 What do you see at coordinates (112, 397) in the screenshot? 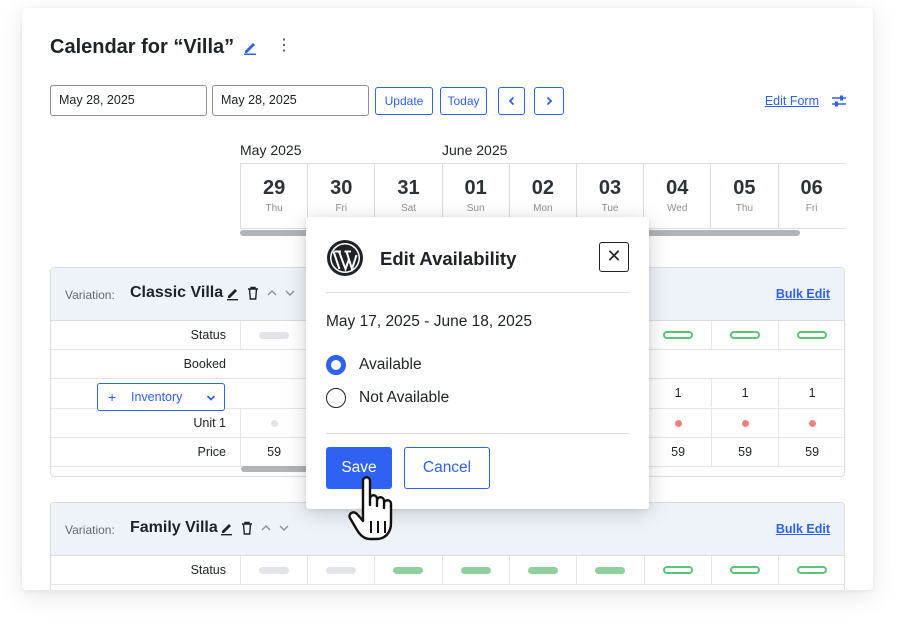
I see `plus-icon: +` at bounding box center [112, 397].